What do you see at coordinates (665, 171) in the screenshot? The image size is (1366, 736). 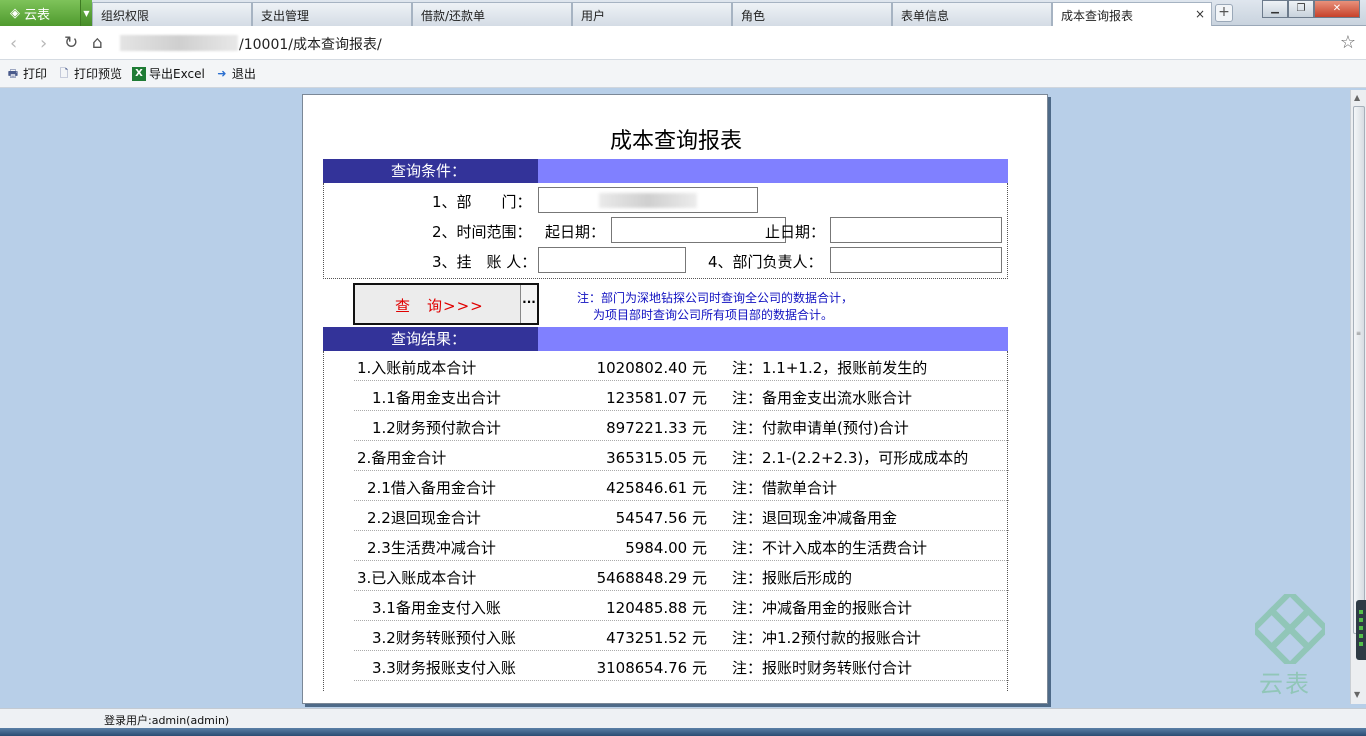 I see `conditions-header: 查询条件：` at bounding box center [665, 171].